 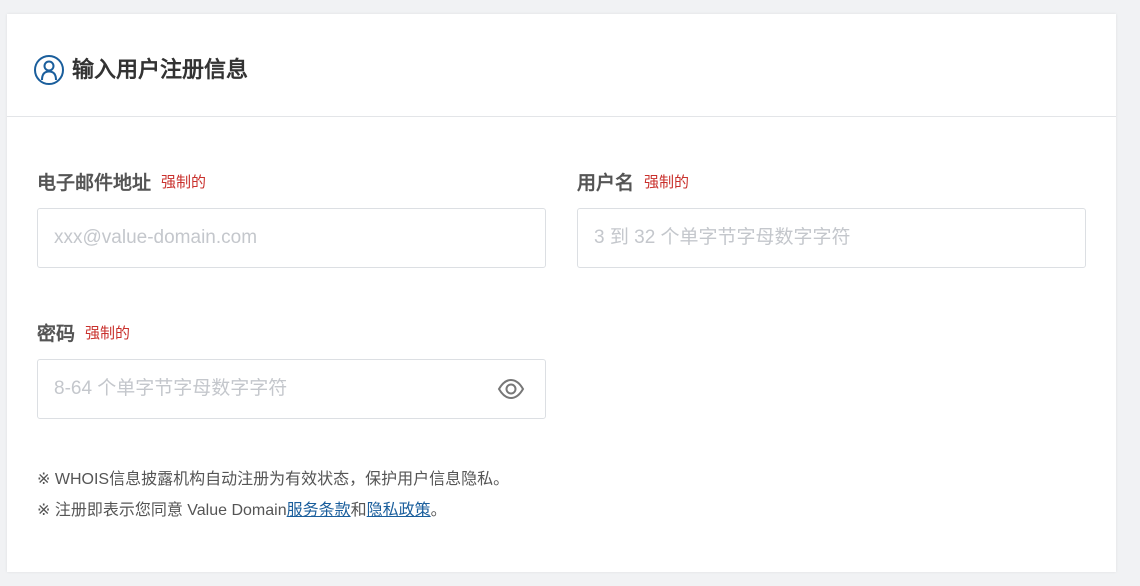 I want to click on whois-note: ※ WHOIS信息披露机构自动注册为有效状态，保护用户信息隐私。, so click(x=273, y=479).